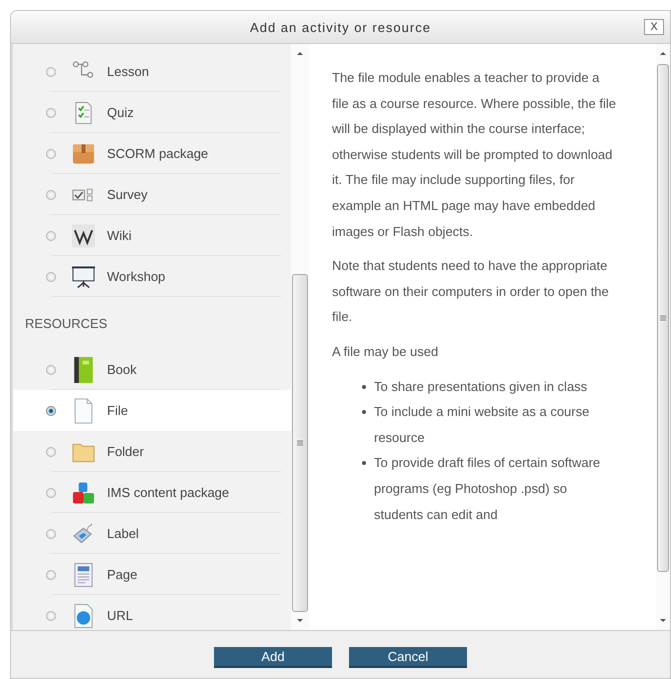  What do you see at coordinates (152, 194) in the screenshot?
I see `module-option: Survey` at bounding box center [152, 194].